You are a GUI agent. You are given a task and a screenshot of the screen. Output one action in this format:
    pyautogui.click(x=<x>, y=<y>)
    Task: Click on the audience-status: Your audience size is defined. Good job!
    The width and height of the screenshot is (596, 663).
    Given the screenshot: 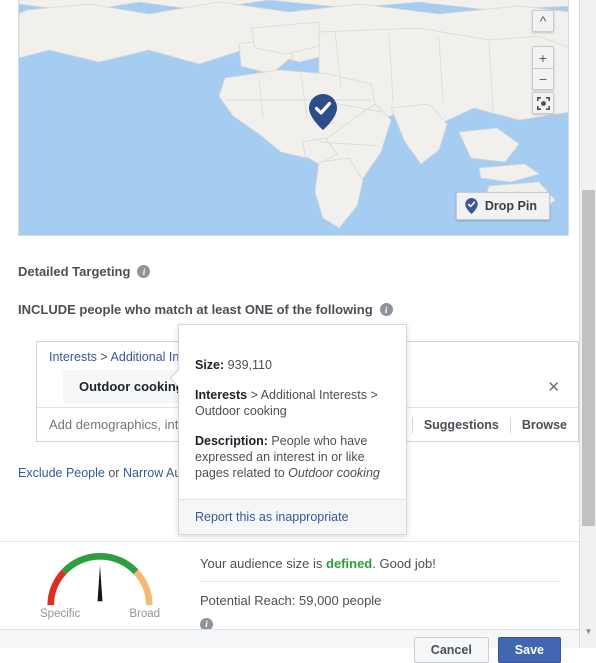 What is the action you would take?
    pyautogui.click(x=380, y=569)
    